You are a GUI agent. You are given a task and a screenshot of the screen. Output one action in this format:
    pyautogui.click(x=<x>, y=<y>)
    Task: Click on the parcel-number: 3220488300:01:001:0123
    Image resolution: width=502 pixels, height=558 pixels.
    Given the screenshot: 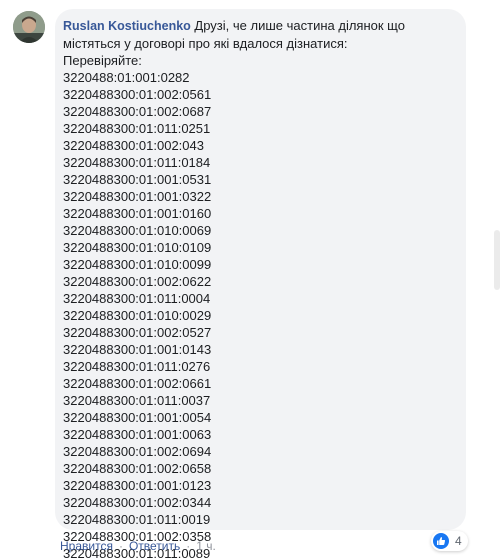 What is the action you would take?
    pyautogui.click(x=137, y=485)
    